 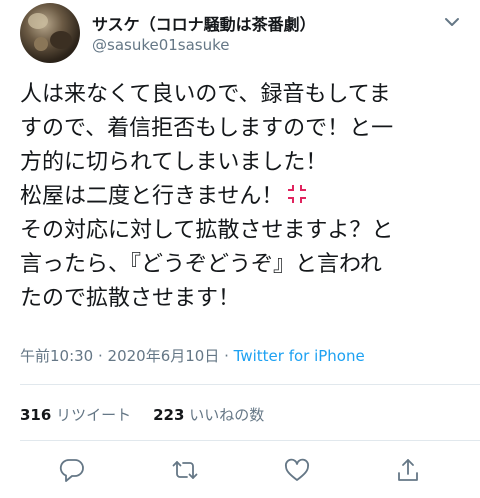 I want to click on timestamp: 午前10:30 · 2020年6月10日 ·, so click(x=127, y=356).